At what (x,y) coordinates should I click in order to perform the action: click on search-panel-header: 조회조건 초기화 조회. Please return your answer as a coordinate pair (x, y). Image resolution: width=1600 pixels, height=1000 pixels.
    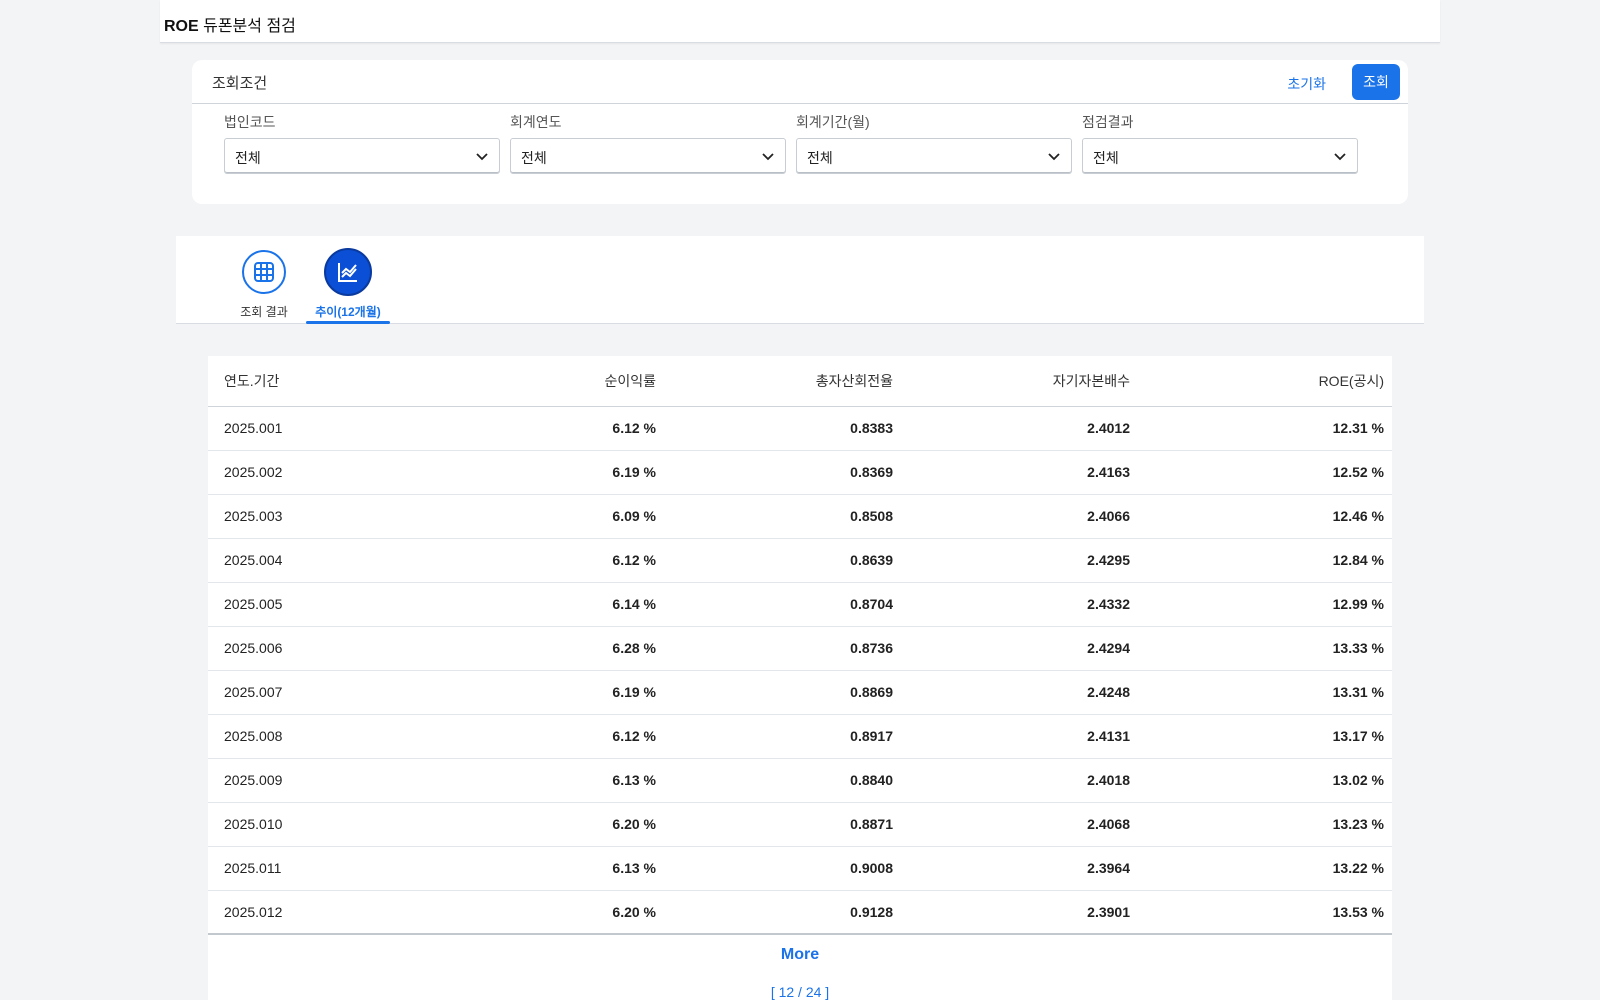
    Looking at the image, I should click on (800, 82).